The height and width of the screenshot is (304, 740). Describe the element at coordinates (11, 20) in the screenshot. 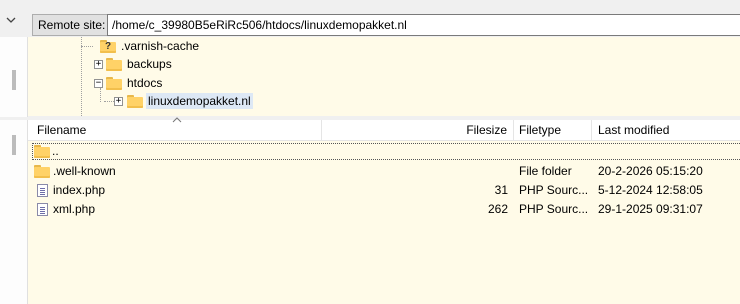

I see `chevron-down-icon` at that location.